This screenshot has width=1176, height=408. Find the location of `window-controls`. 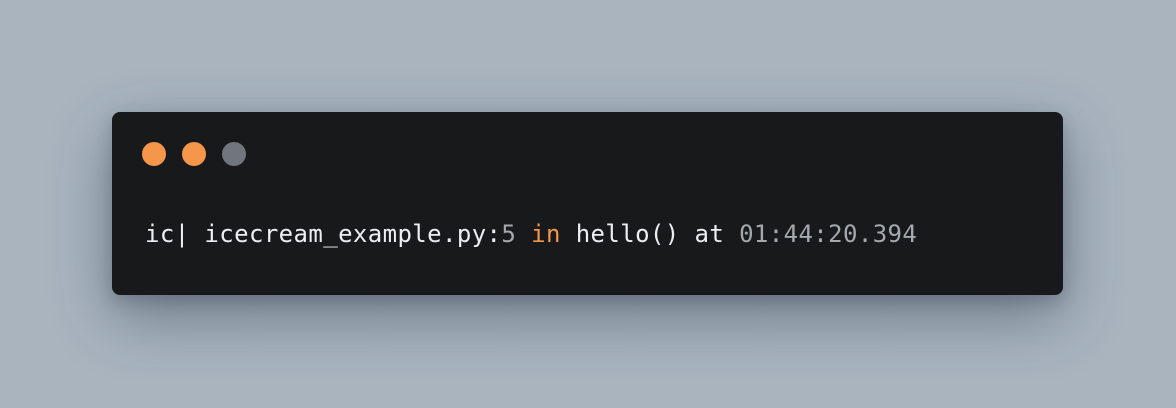

window-controls is located at coordinates (194, 154).